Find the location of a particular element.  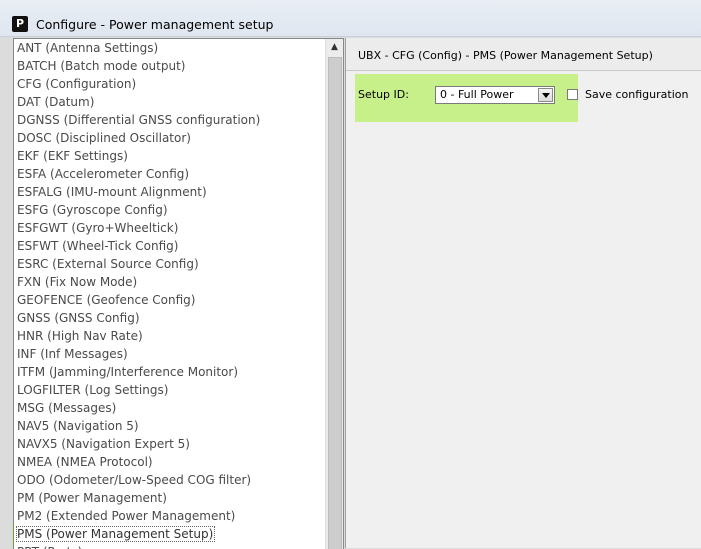

list-item-label: NAV5 (Navigation 5) is located at coordinates (78, 426).